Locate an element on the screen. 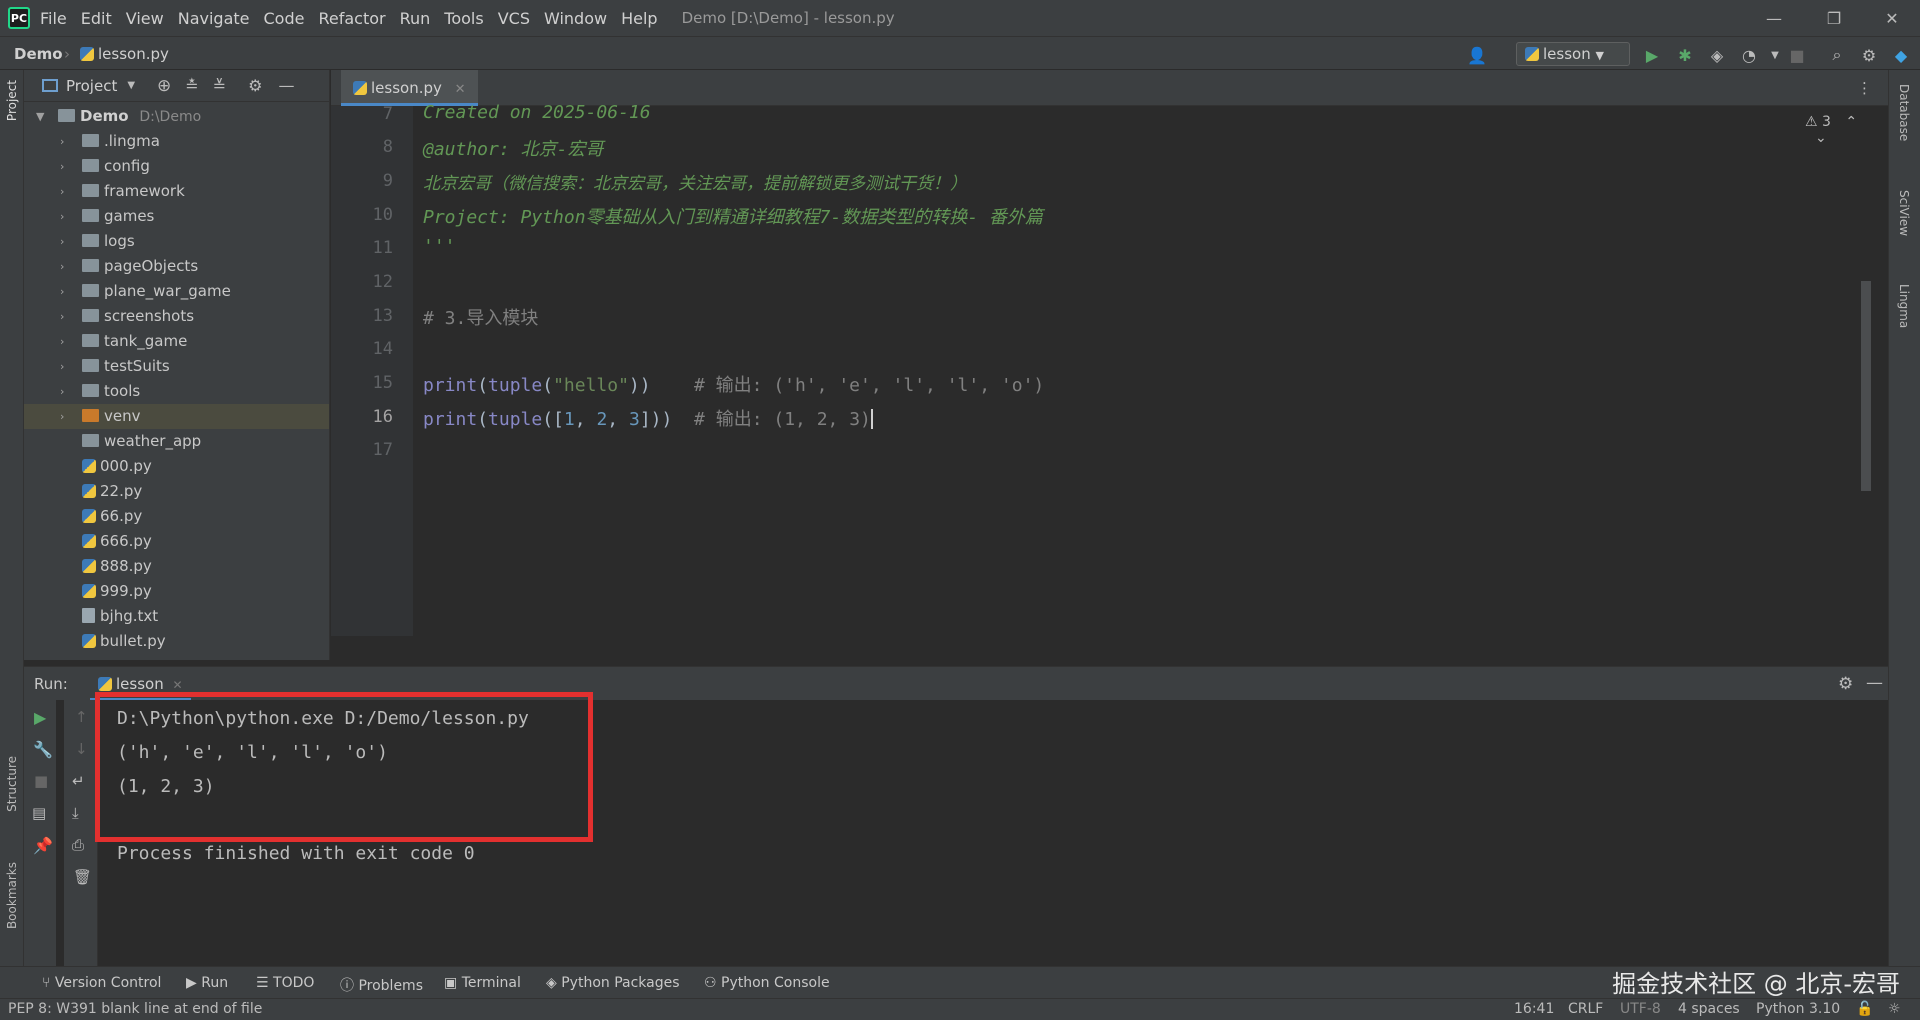  debug-icon: ✱ is located at coordinates (1685, 55).